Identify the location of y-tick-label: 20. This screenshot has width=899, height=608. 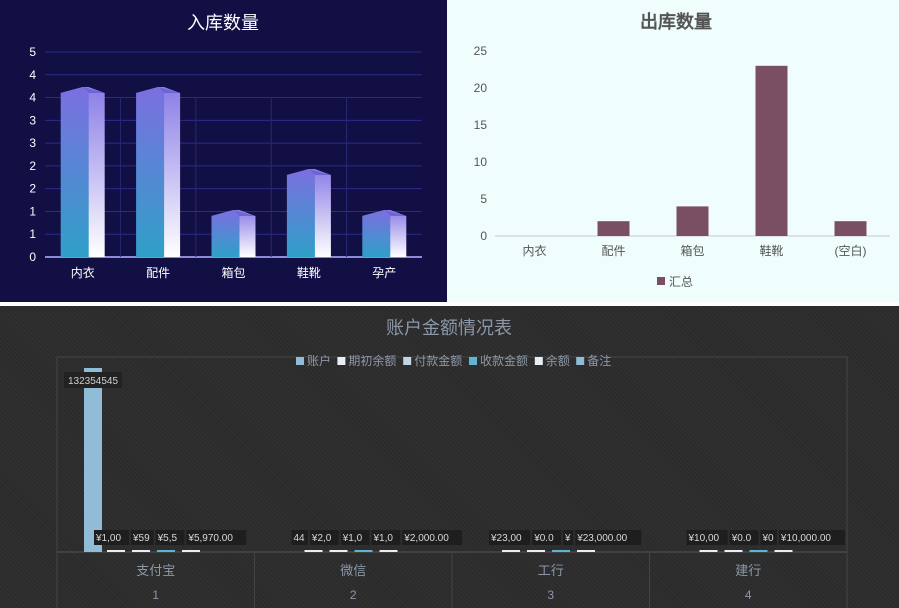
(481, 88).